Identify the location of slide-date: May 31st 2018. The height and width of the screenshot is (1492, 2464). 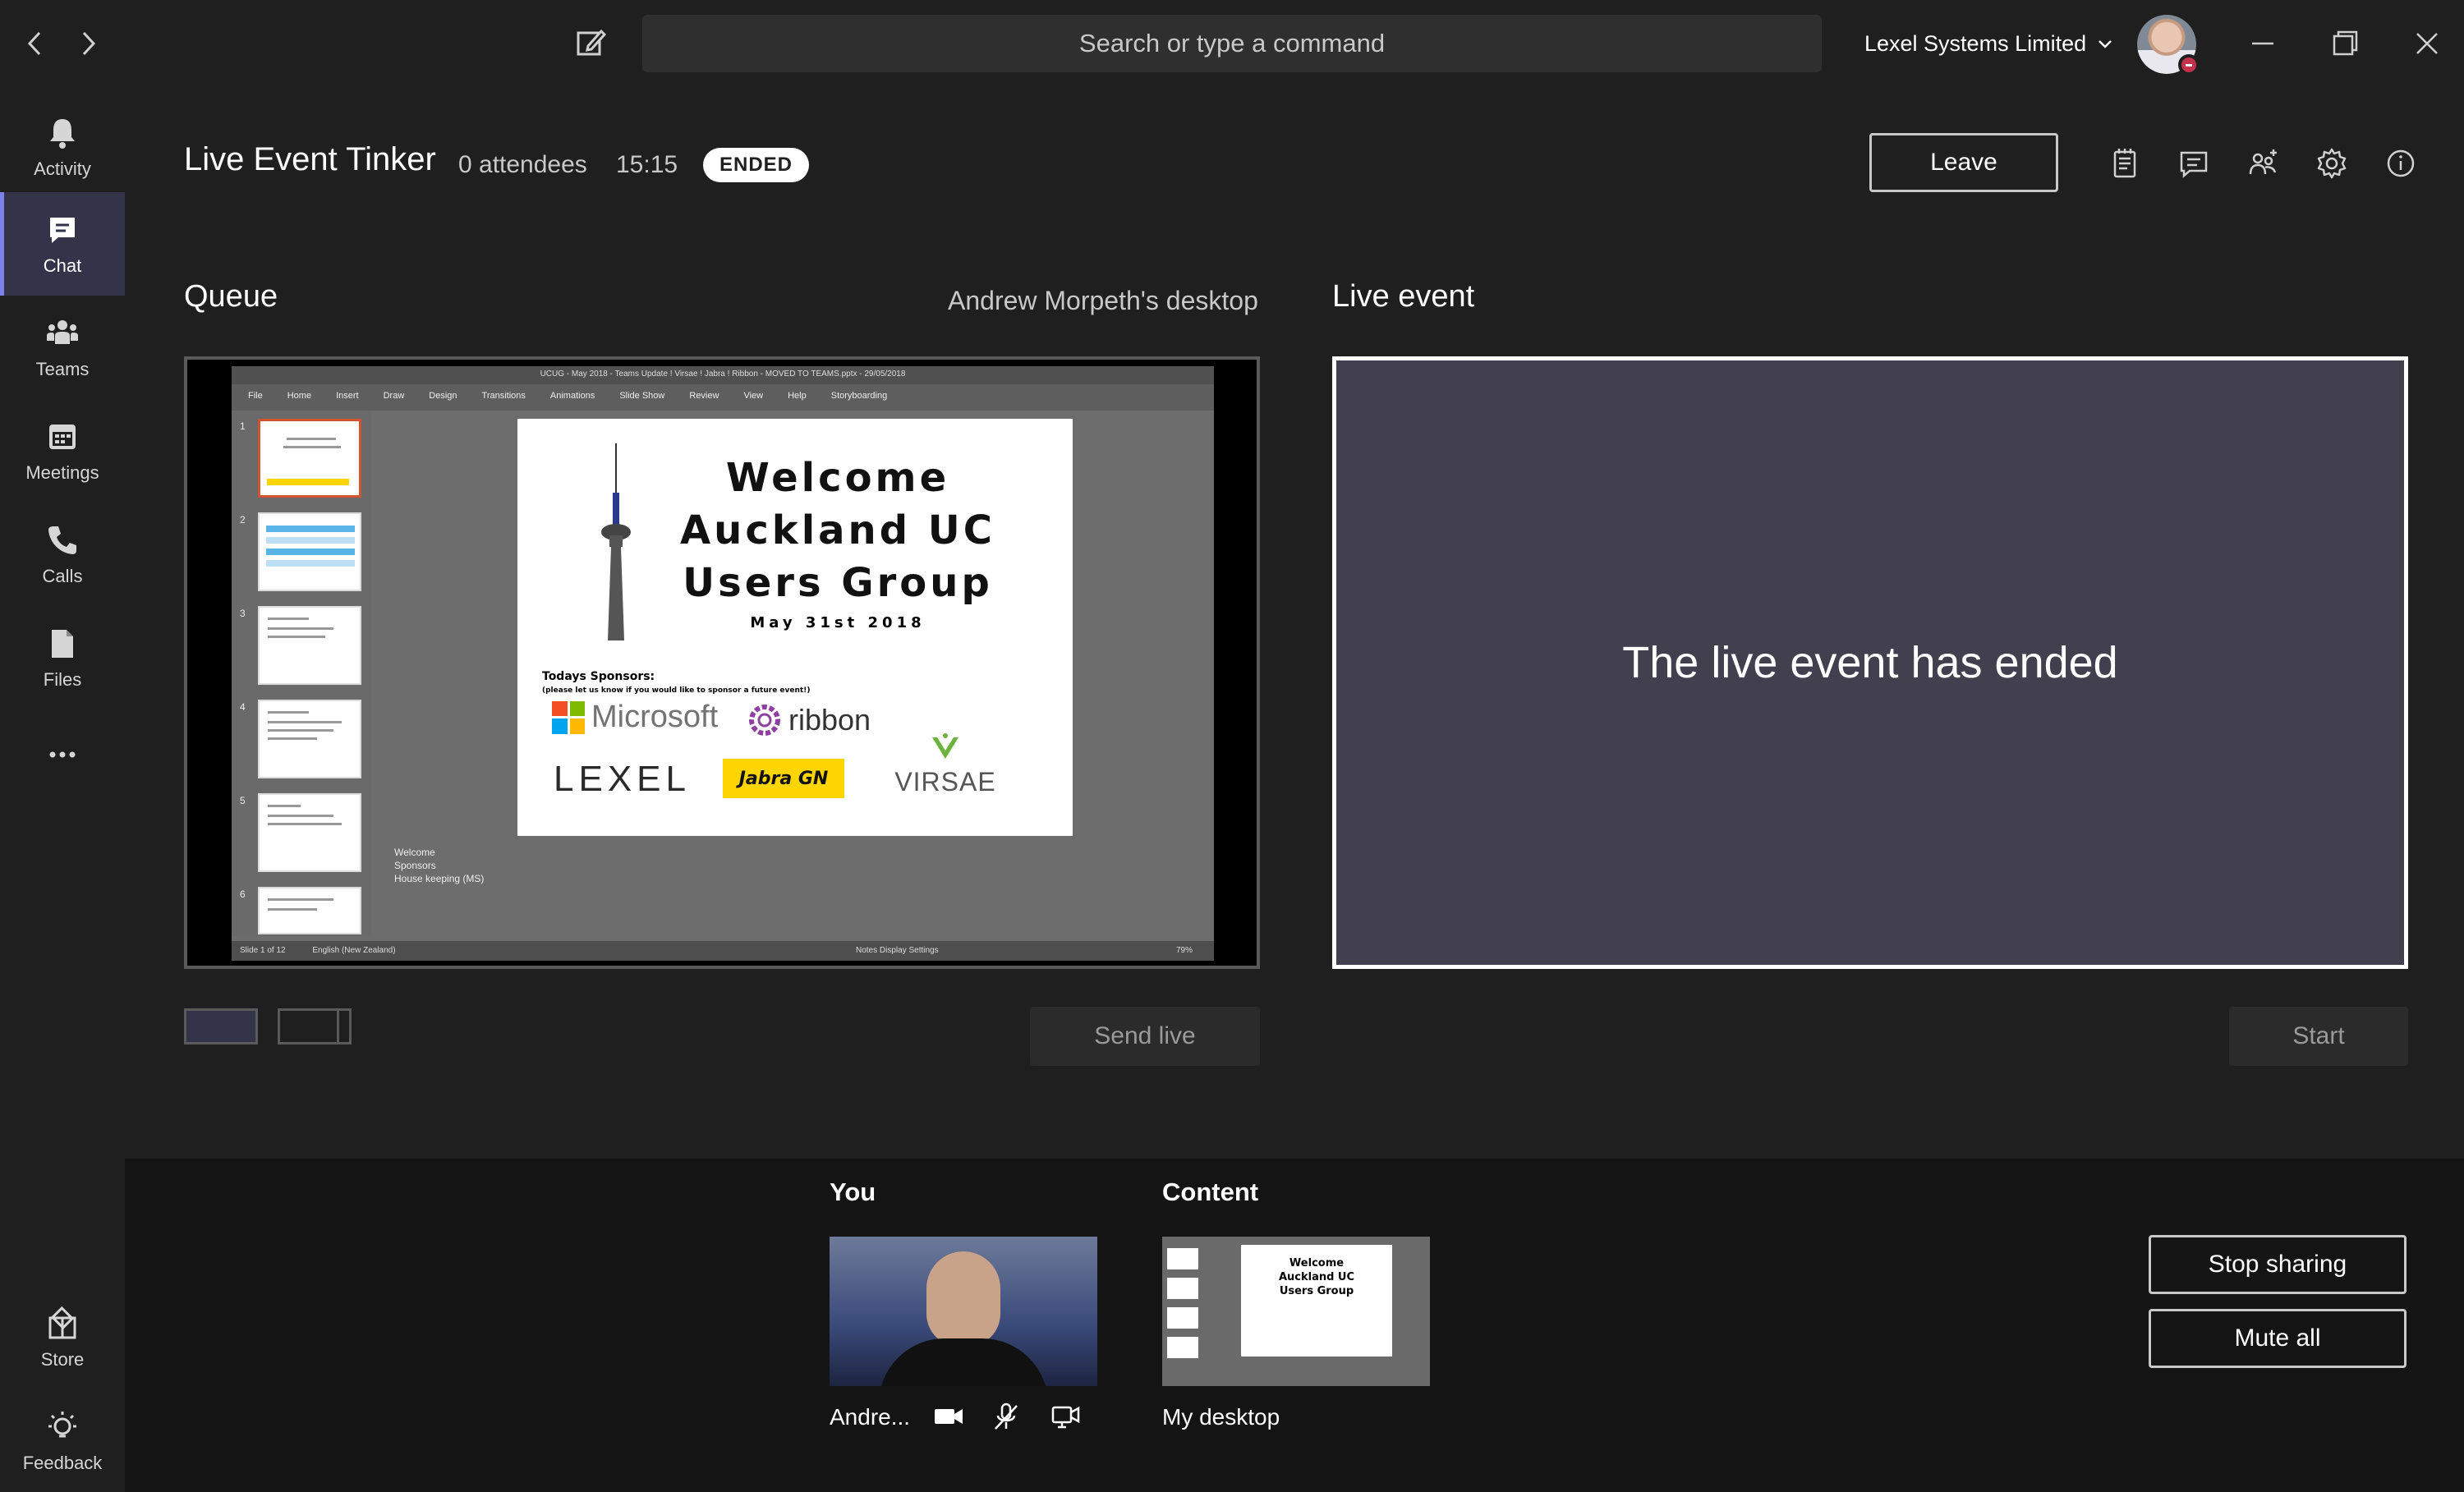
(838, 622).